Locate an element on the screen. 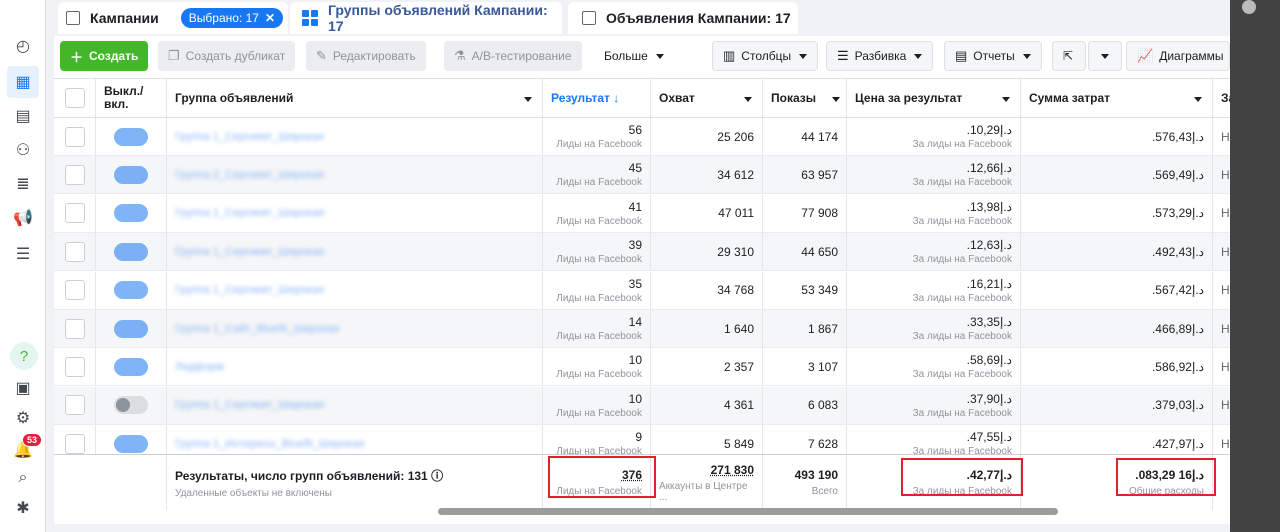 Image resolution: width=1280 pixels, height=532 pixels. impr-cell: 53 349 is located at coordinates (805, 290).